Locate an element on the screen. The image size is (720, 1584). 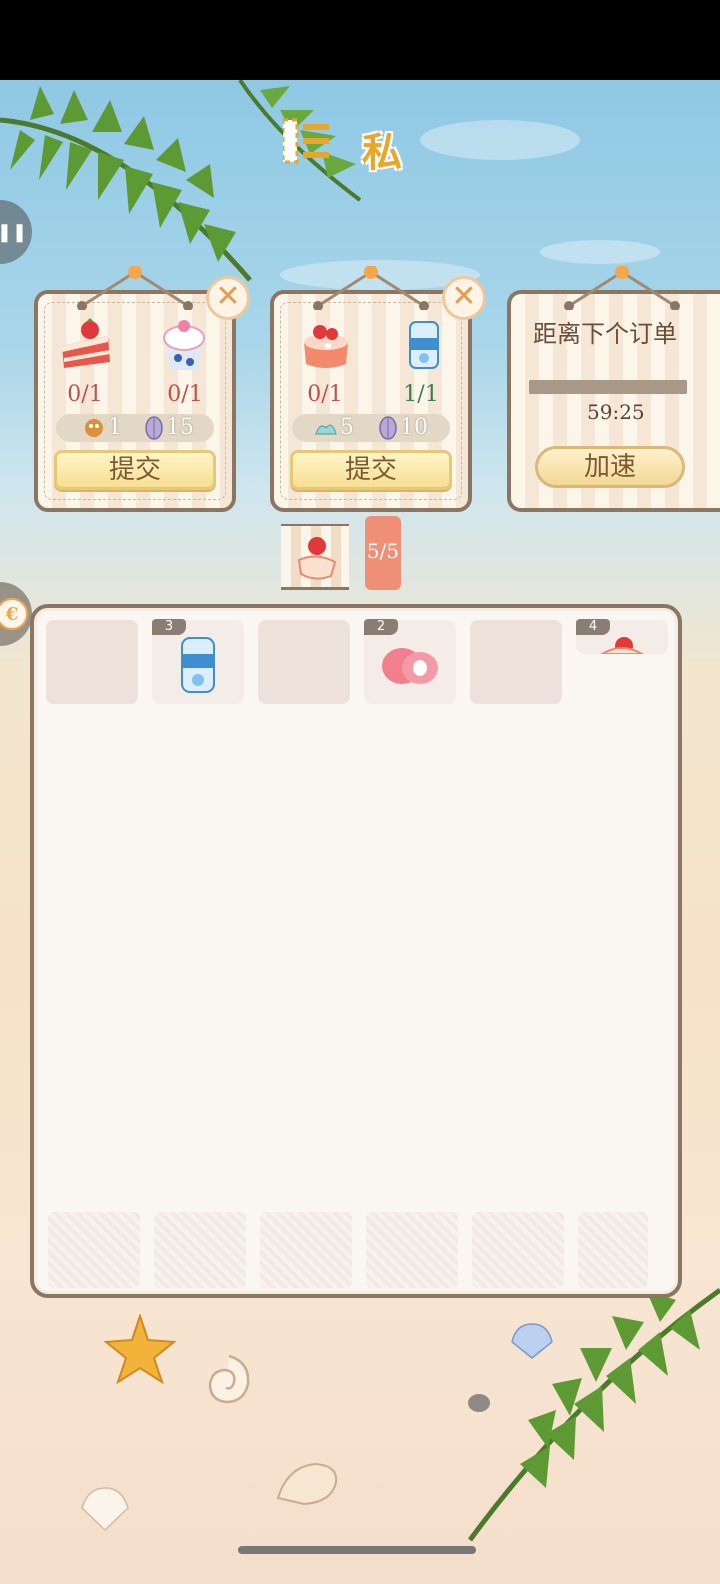
strawberry-mousse-icon is located at coordinates (326, 346).